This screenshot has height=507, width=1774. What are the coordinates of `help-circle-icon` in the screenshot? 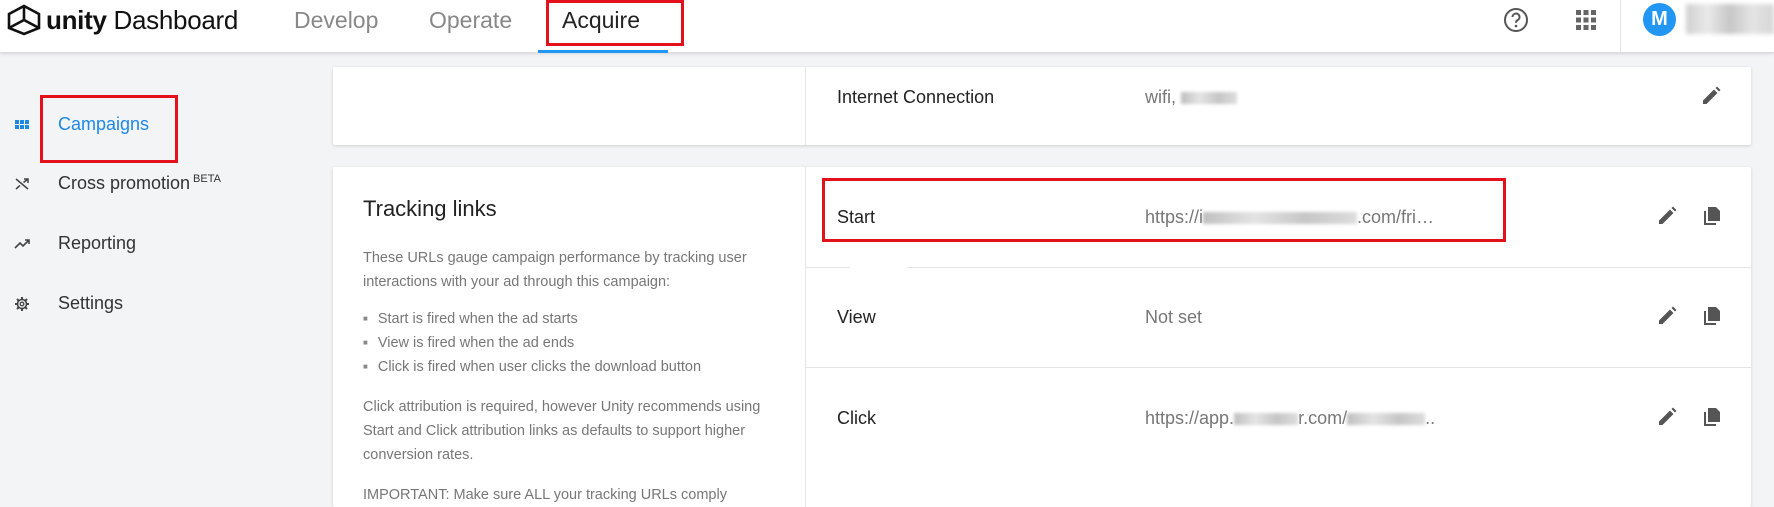 It's located at (1516, 20).